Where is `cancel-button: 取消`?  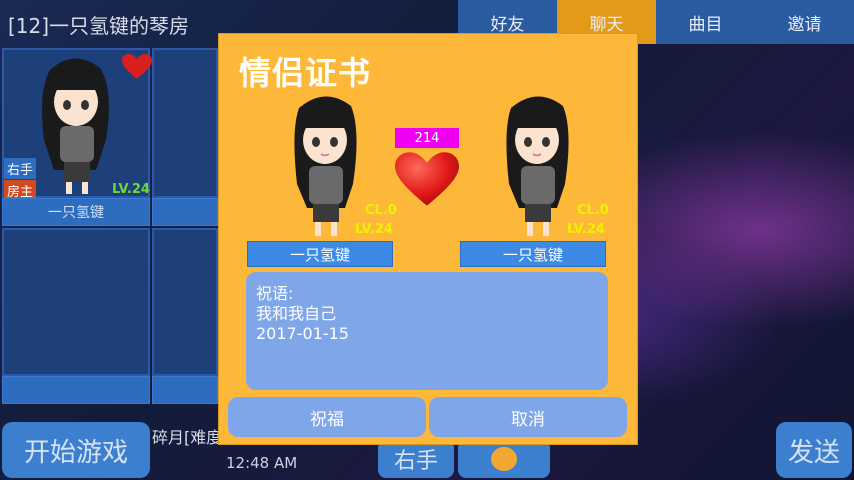 cancel-button: 取消 is located at coordinates (528, 417).